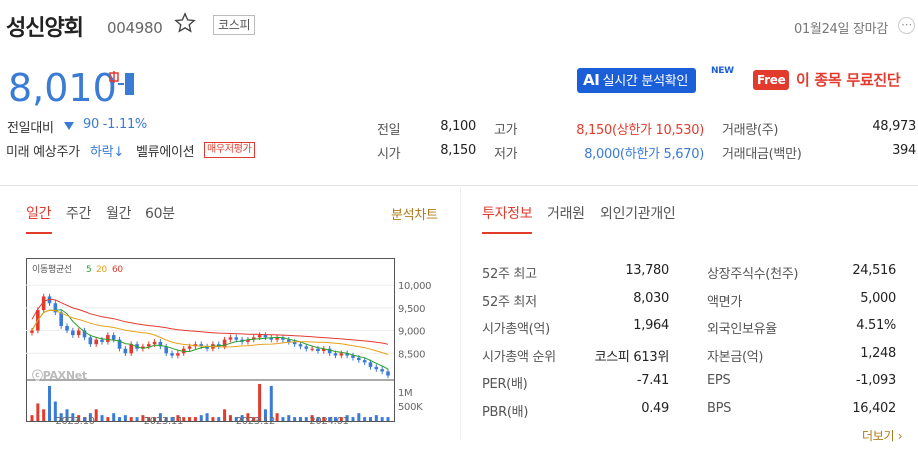 The height and width of the screenshot is (457, 918). I want to click on low-value: 8,000(하한가 5,670), so click(644, 154).